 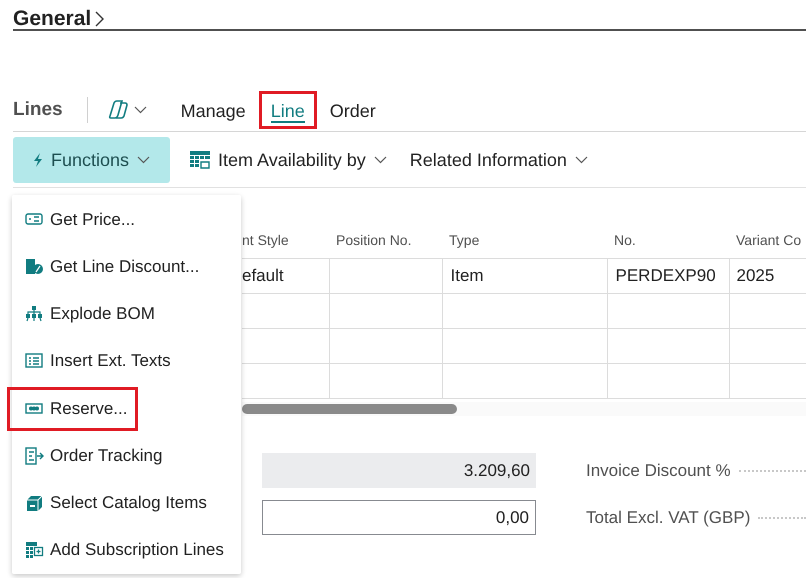 I want to click on tracking-icon, so click(x=34, y=455).